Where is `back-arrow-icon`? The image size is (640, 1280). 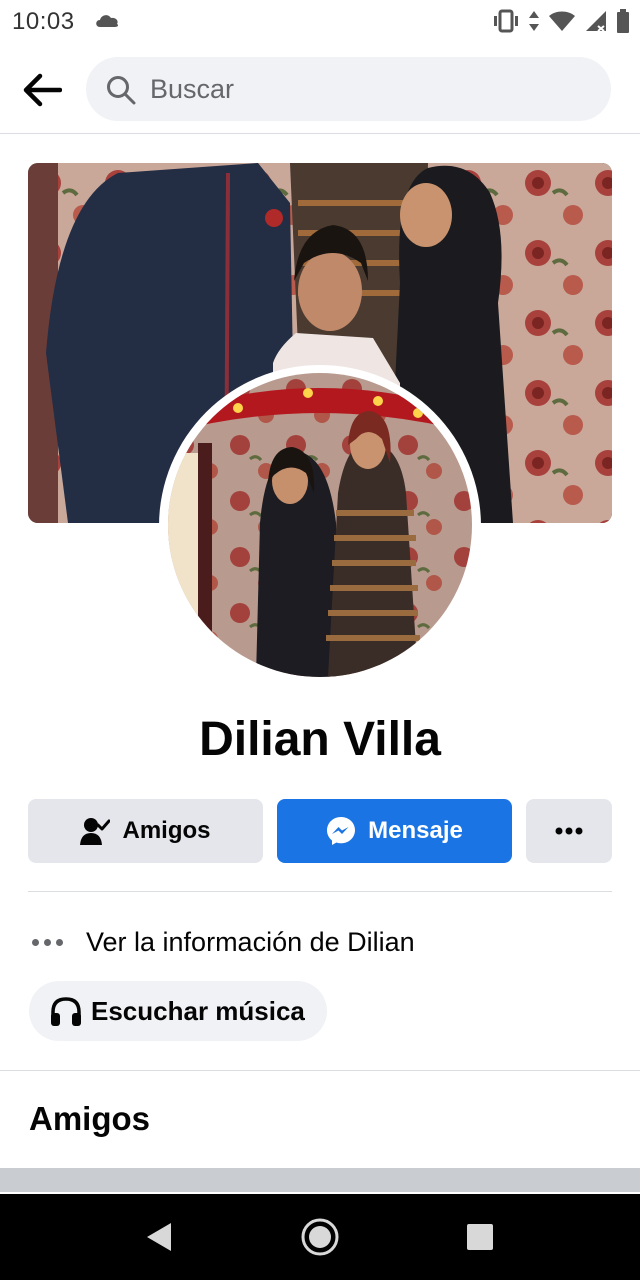 back-arrow-icon is located at coordinates (42, 90).